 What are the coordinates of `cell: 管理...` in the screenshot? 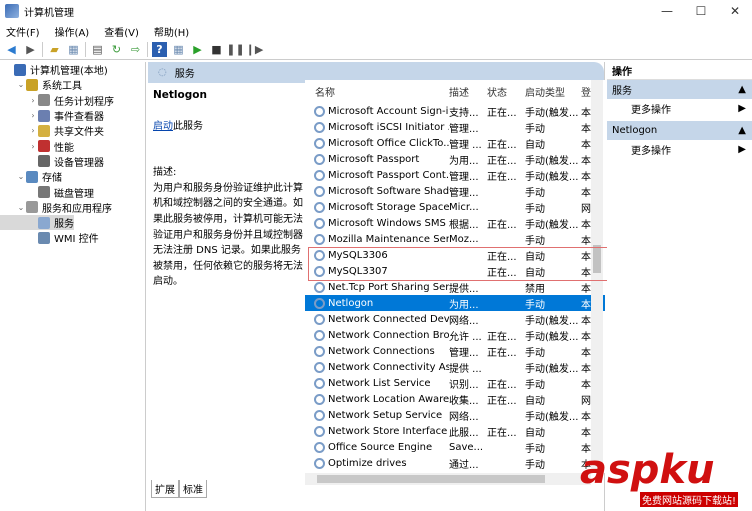 It's located at (464, 177).